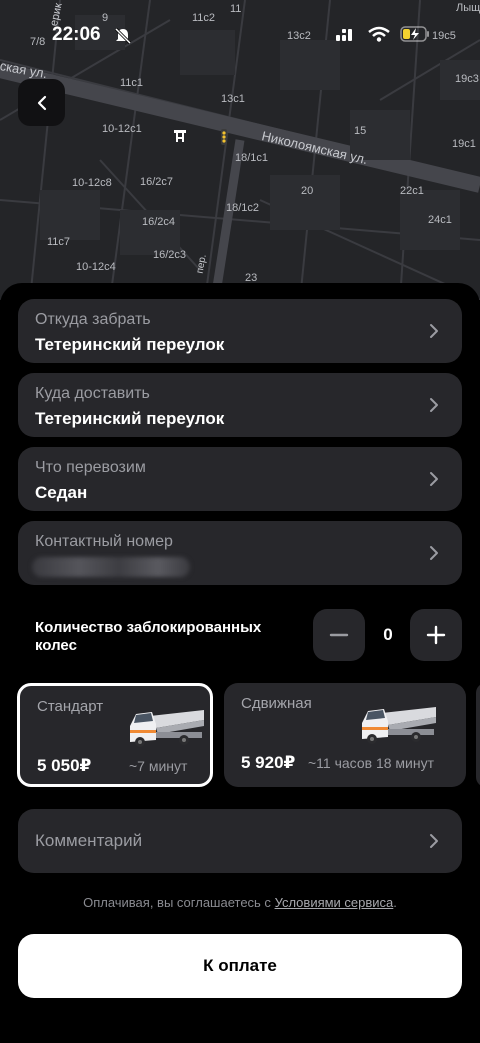  I want to click on wifi-icon, so click(379, 34).